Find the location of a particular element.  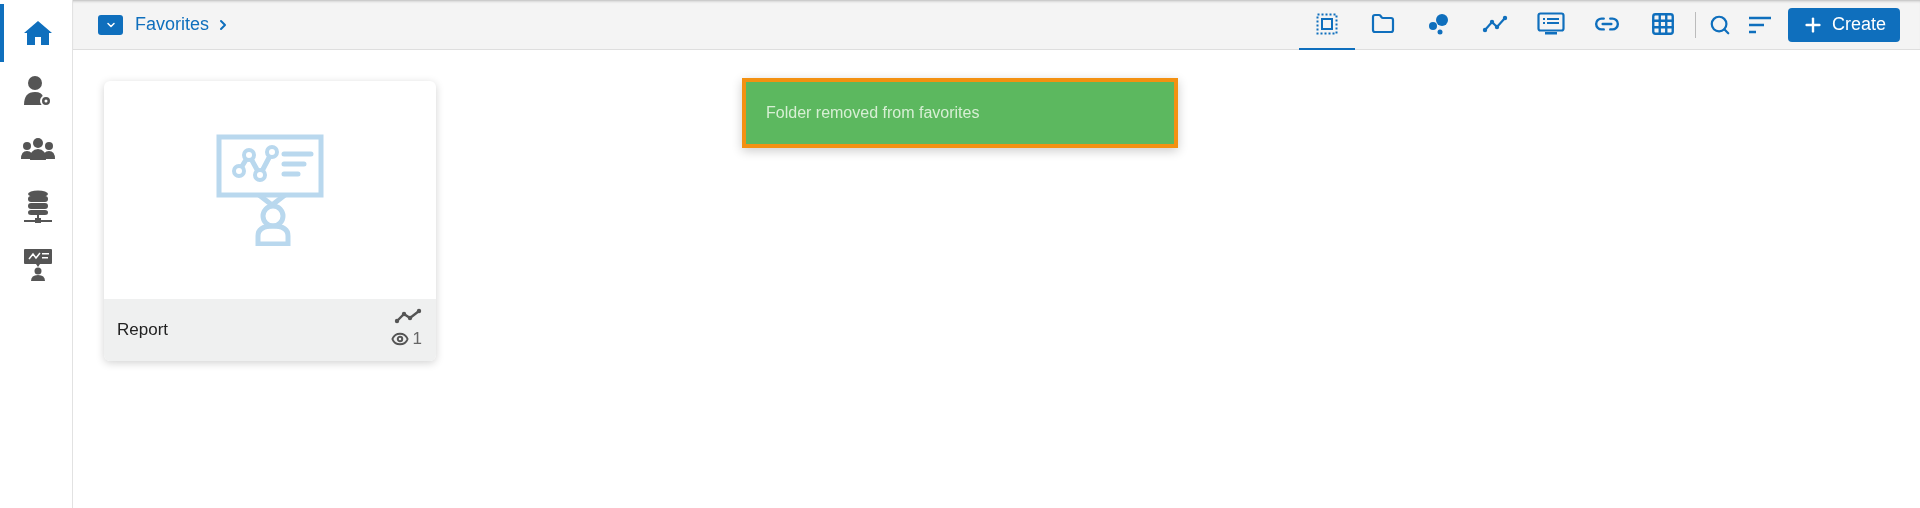

breadcrumb-label: Favorites is located at coordinates (172, 24).